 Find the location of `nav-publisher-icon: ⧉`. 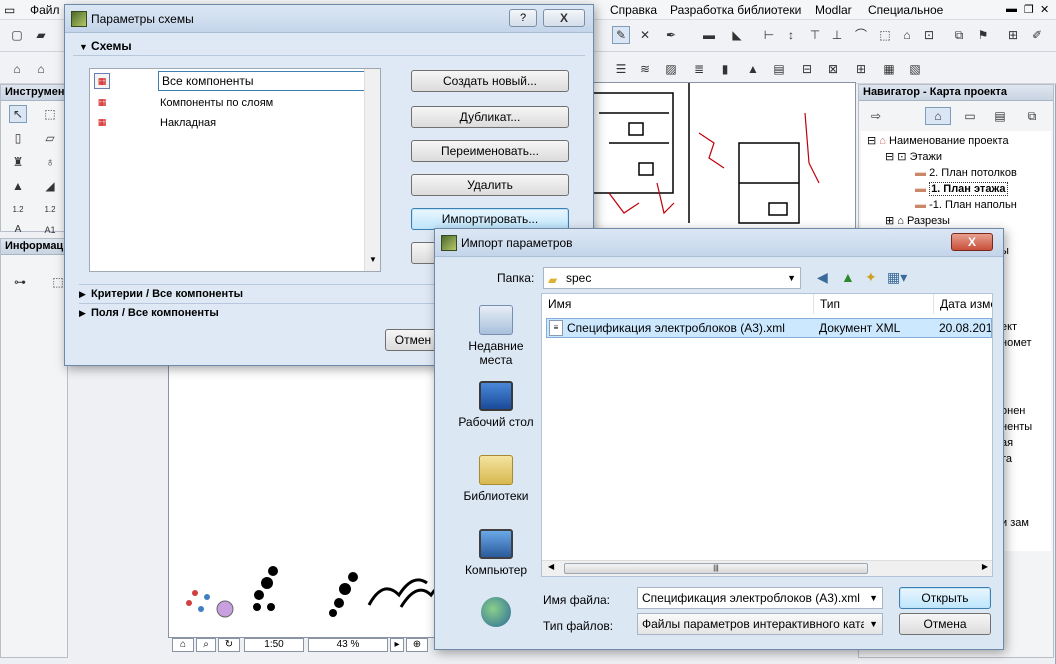

nav-publisher-icon: ⧉ is located at coordinates (1032, 116).